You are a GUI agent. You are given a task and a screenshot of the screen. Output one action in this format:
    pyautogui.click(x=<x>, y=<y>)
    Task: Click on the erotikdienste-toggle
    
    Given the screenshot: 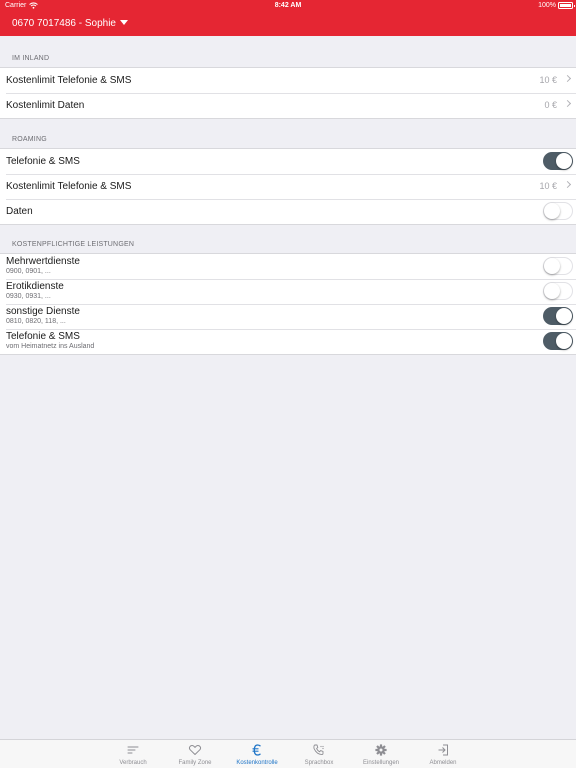 What is the action you would take?
    pyautogui.click(x=558, y=291)
    